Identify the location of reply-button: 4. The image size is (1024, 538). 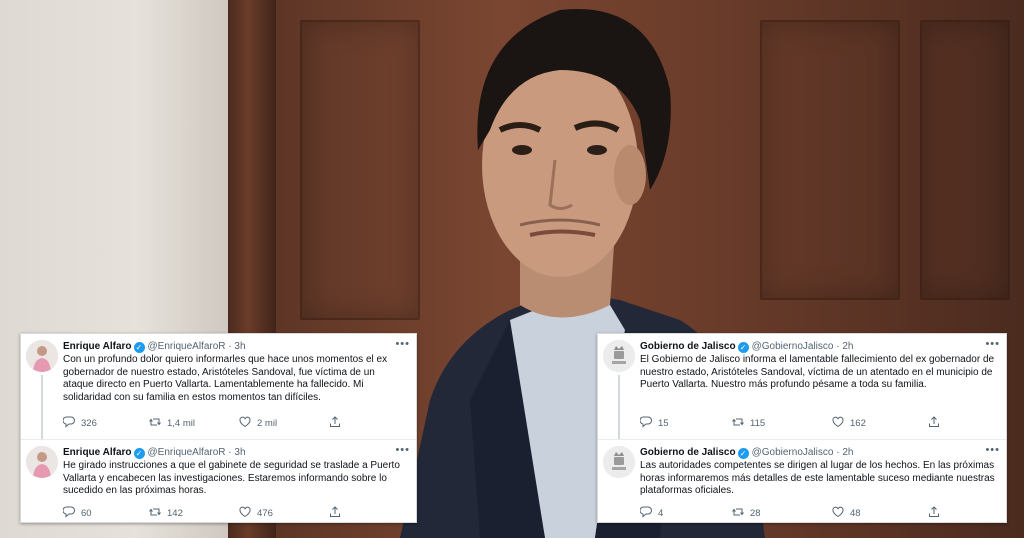
(651, 513).